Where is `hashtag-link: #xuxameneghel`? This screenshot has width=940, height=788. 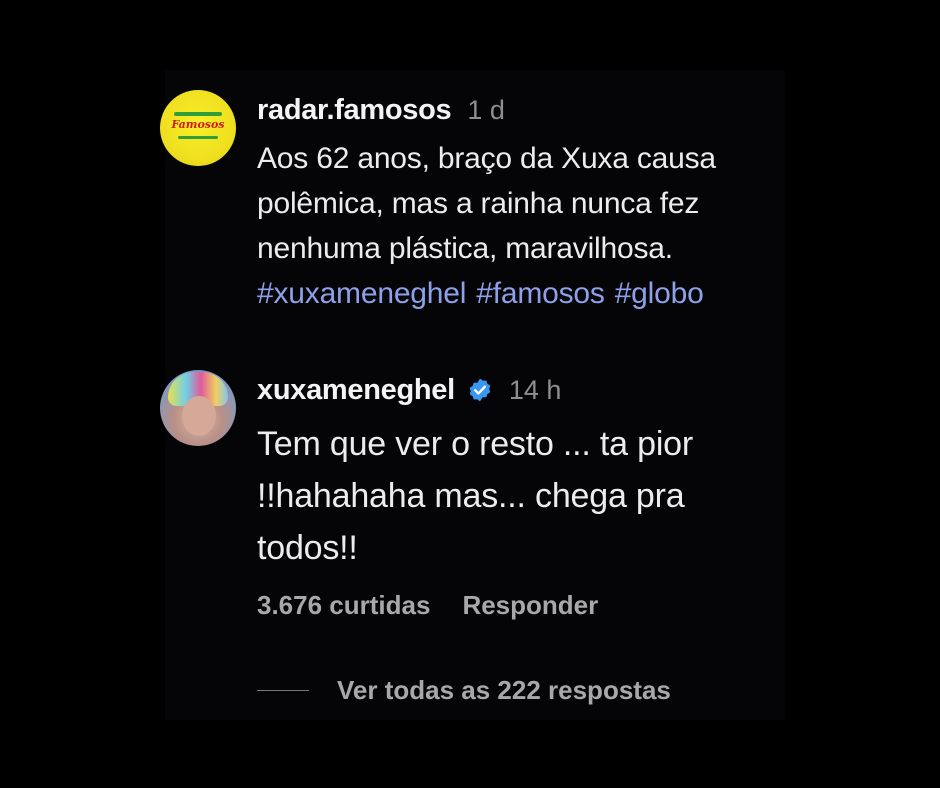 hashtag-link: #xuxameneghel is located at coordinates (361, 293).